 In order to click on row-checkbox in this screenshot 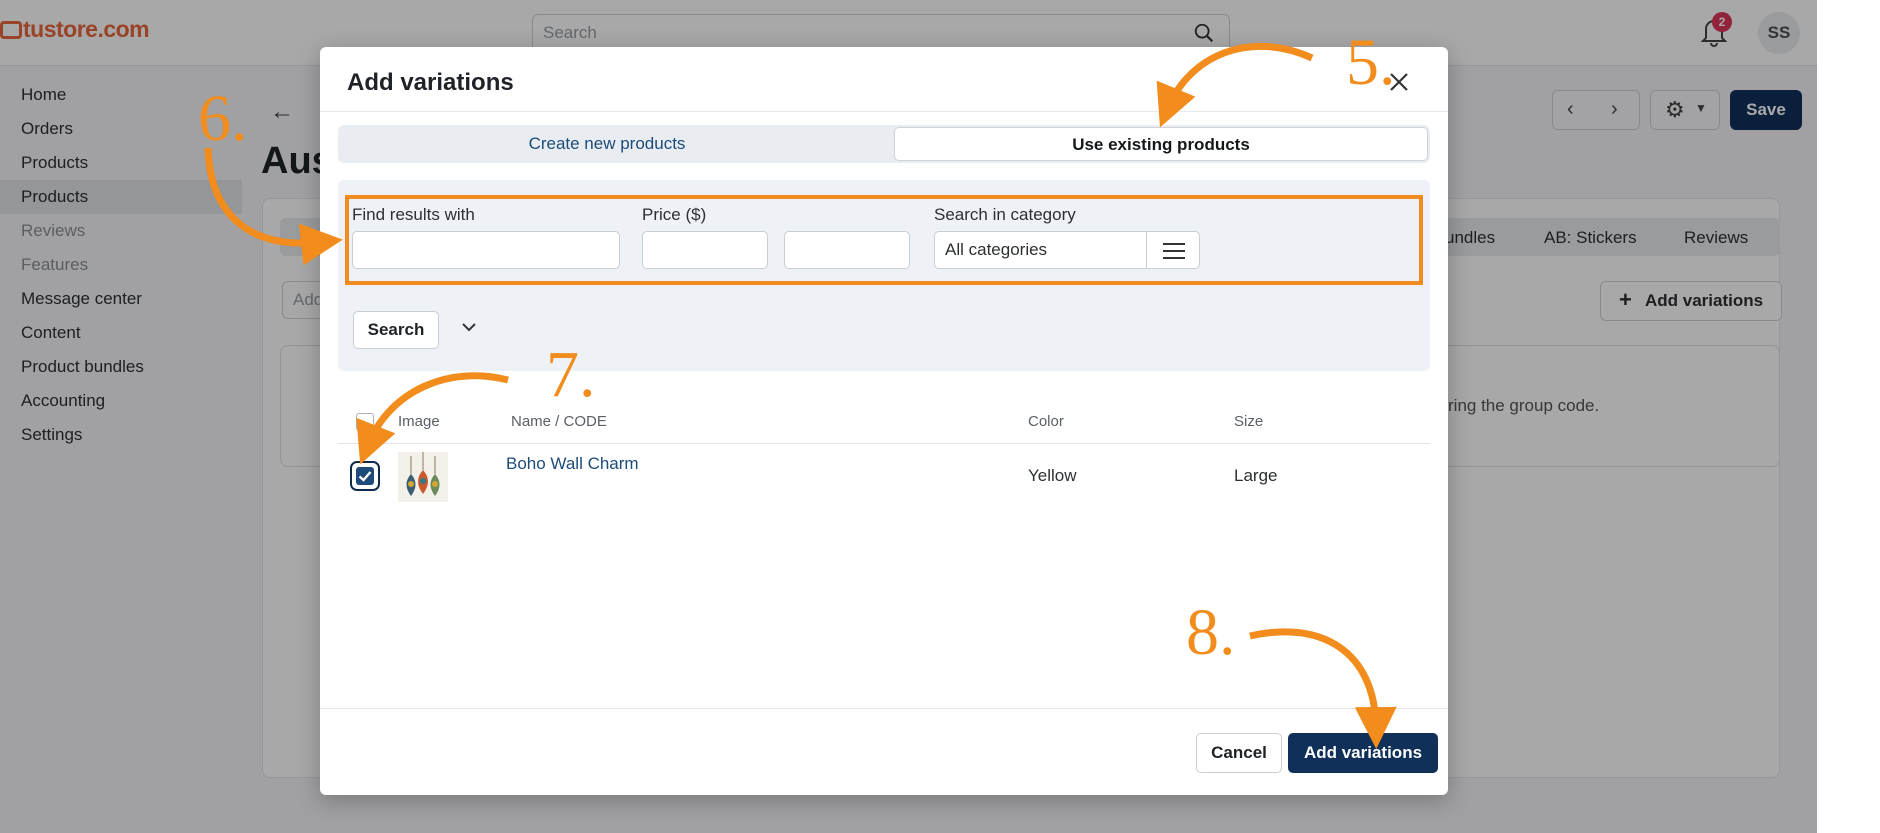, I will do `click(365, 476)`.